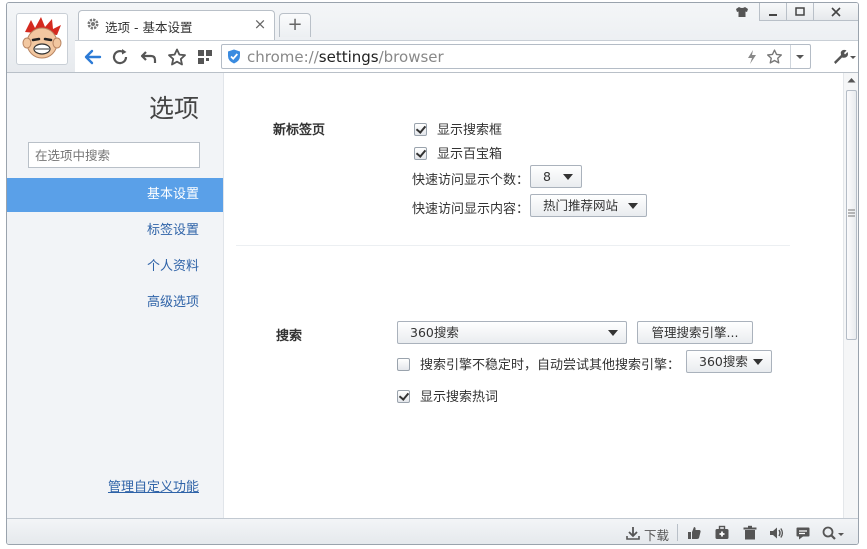  What do you see at coordinates (115, 231) in the screenshot?
I see `sidebar-item-tabs: 标签设置` at bounding box center [115, 231].